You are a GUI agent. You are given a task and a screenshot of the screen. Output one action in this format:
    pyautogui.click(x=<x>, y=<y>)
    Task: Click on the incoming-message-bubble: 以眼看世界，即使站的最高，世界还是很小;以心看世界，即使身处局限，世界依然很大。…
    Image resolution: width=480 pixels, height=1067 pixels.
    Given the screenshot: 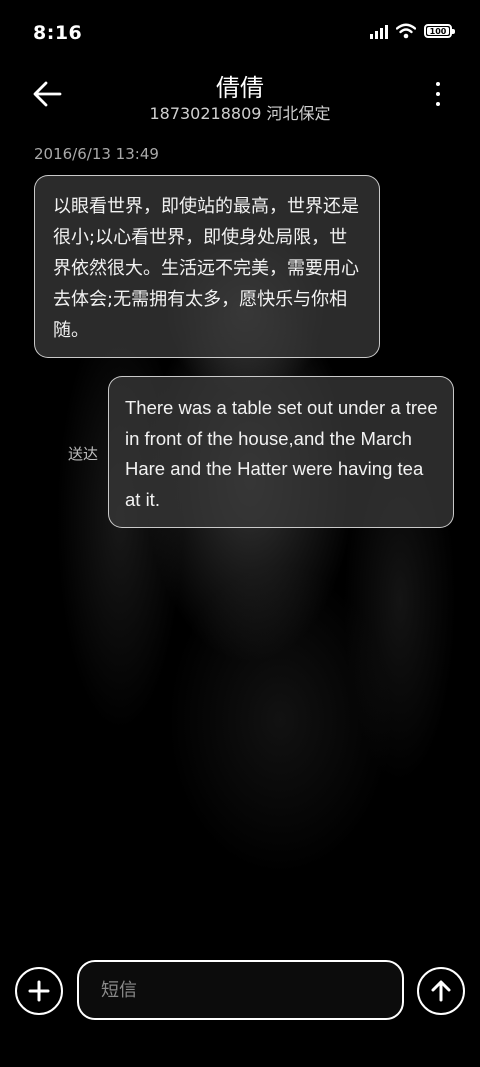 What is the action you would take?
    pyautogui.click(x=207, y=266)
    